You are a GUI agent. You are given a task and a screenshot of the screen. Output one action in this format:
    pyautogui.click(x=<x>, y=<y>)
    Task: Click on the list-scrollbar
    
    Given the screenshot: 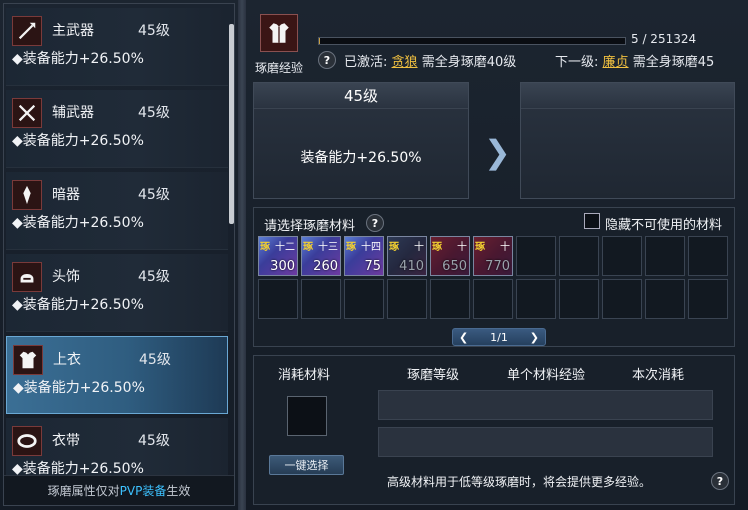 What is the action you would take?
    pyautogui.click(x=231, y=124)
    